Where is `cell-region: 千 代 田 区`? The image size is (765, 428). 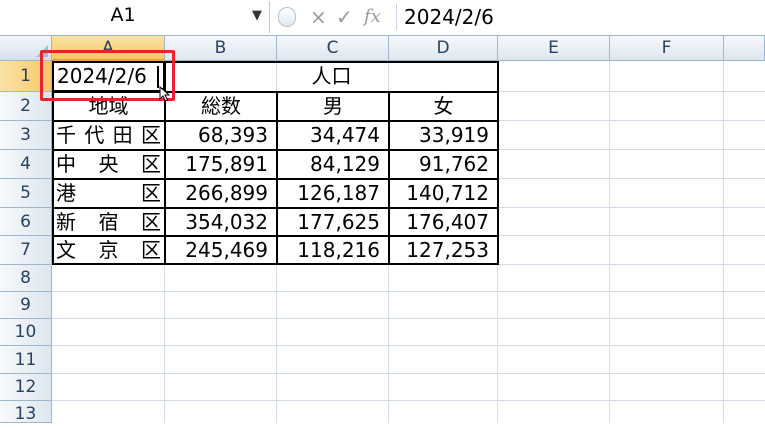 cell-region: 千 代 田 区 is located at coordinates (108, 135).